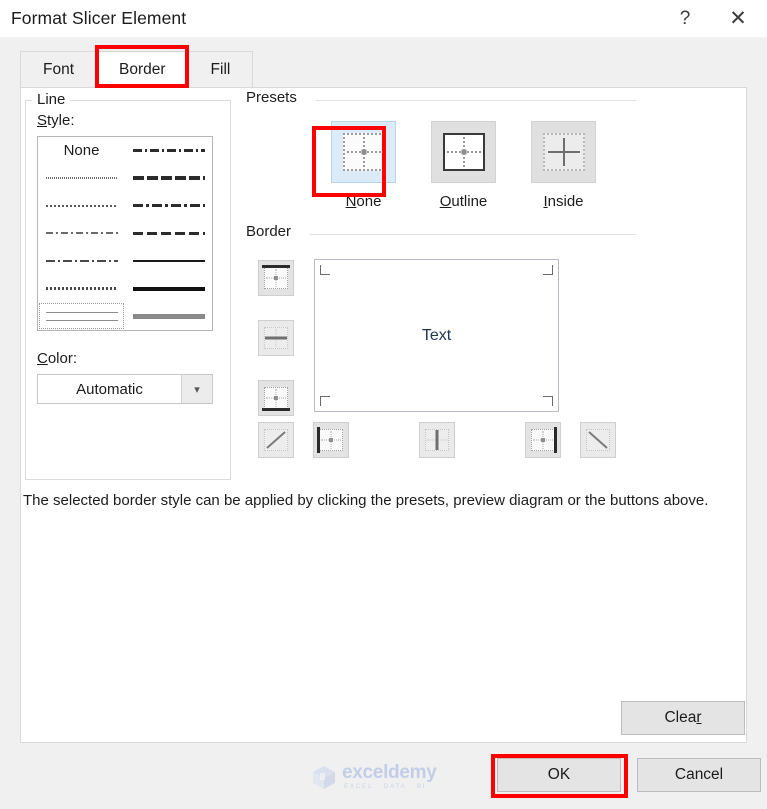 Image resolution: width=767 pixels, height=809 pixels. I want to click on exceldemy-watermark: exceldemy EXCEL · DATA · BI, so click(384, 777).